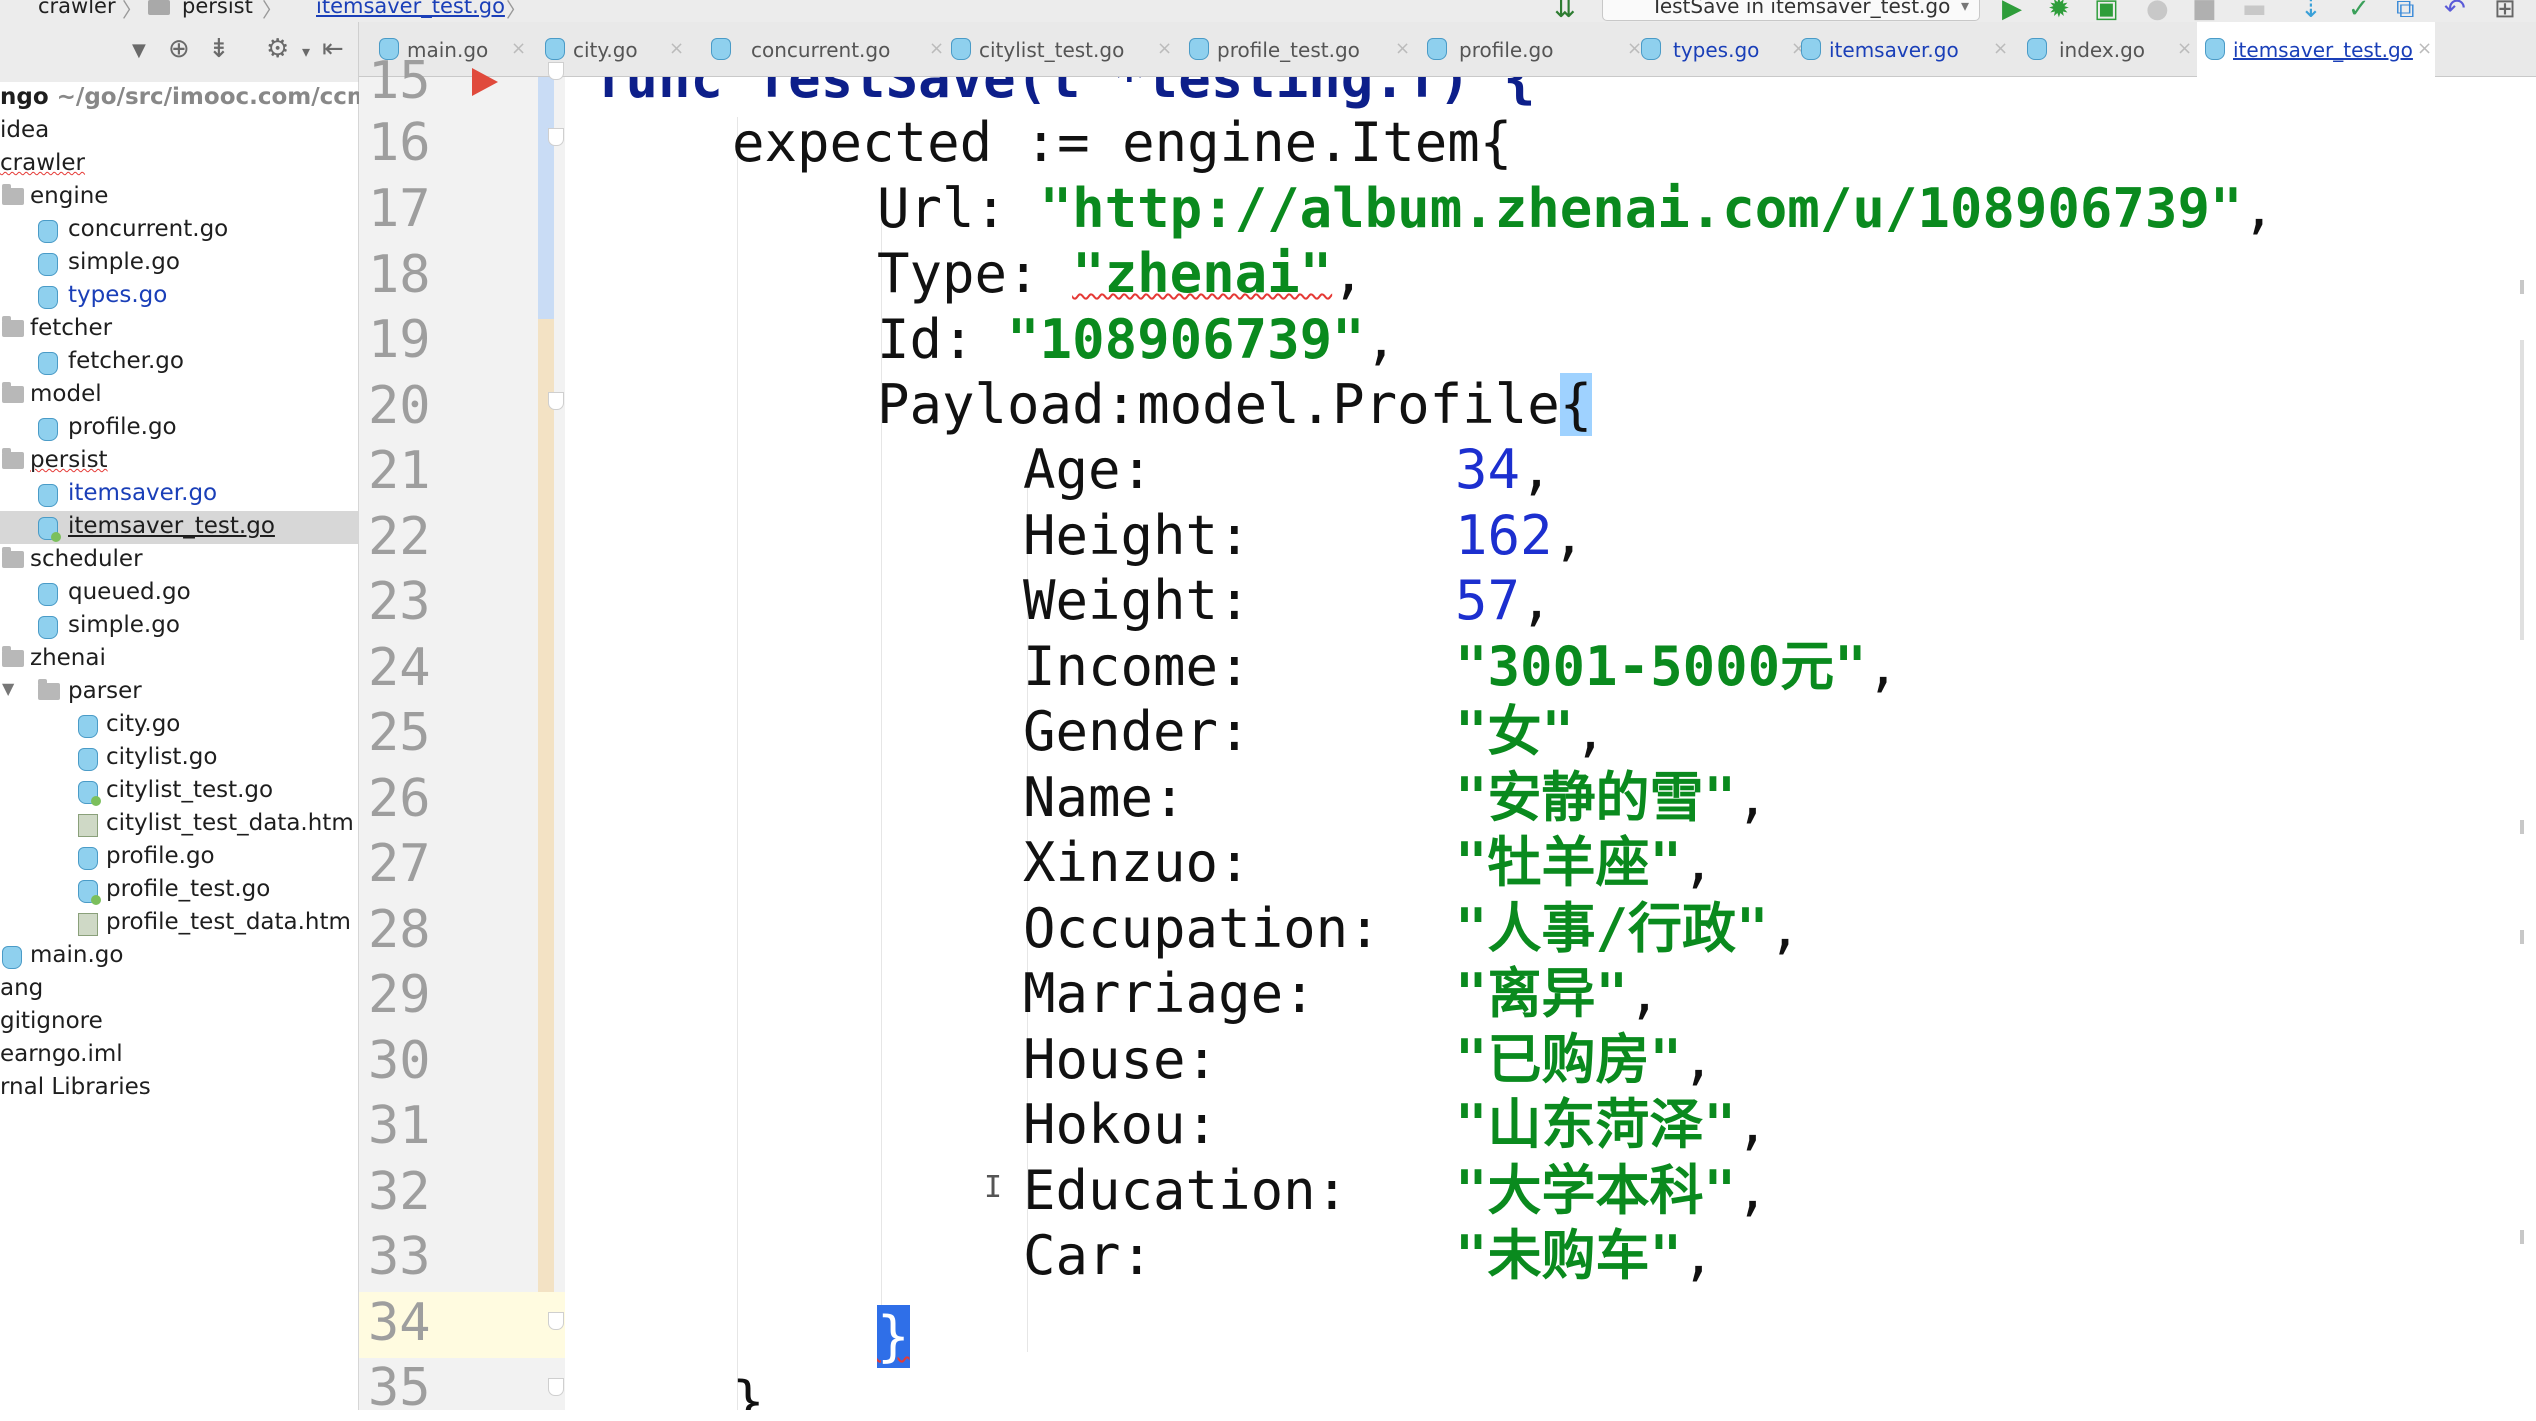 The height and width of the screenshot is (1421, 2536). What do you see at coordinates (179, 527) in the screenshot?
I see `tree-item-selected: itemsaver_test.go` at bounding box center [179, 527].